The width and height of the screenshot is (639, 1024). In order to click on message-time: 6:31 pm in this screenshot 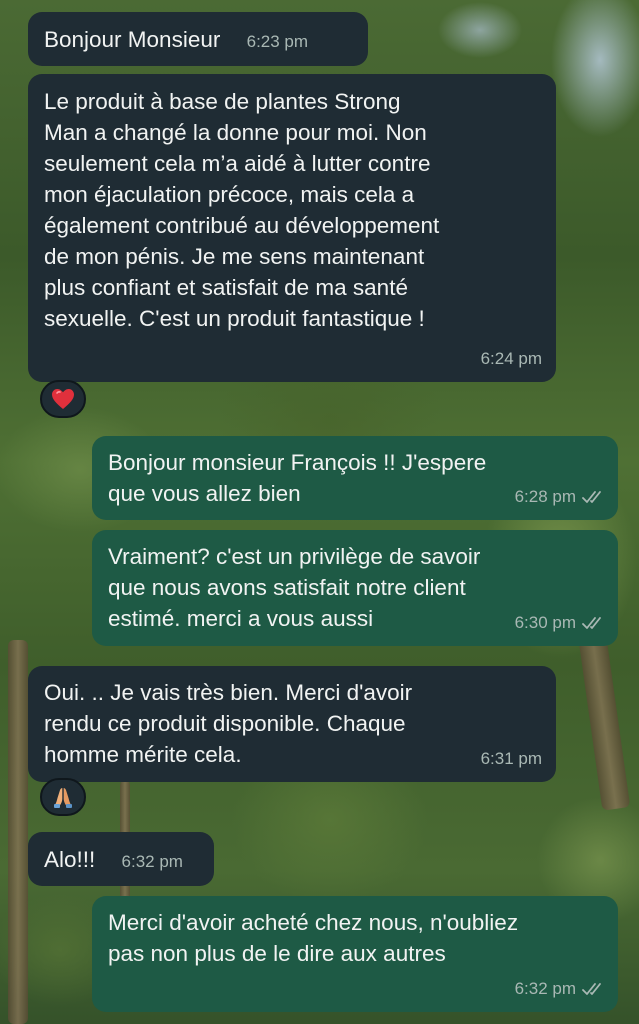, I will do `click(511, 758)`.